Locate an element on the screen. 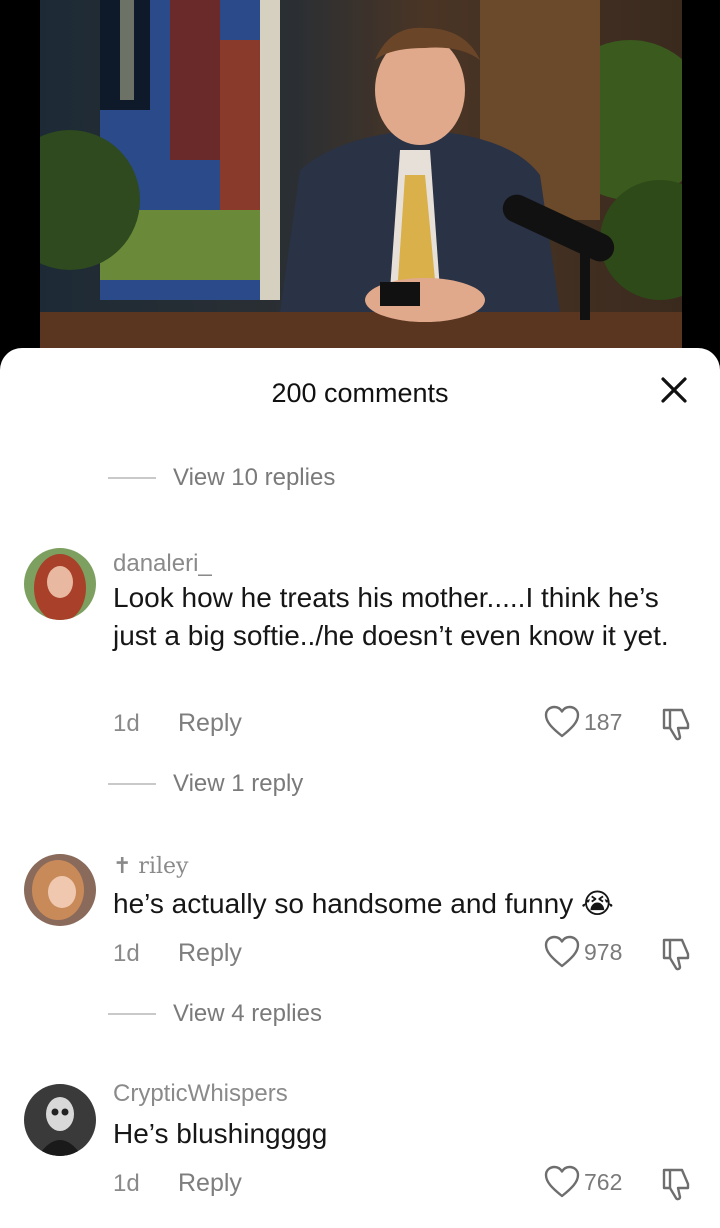 The image size is (720, 1228). like-button: 187 is located at coordinates (583, 722).